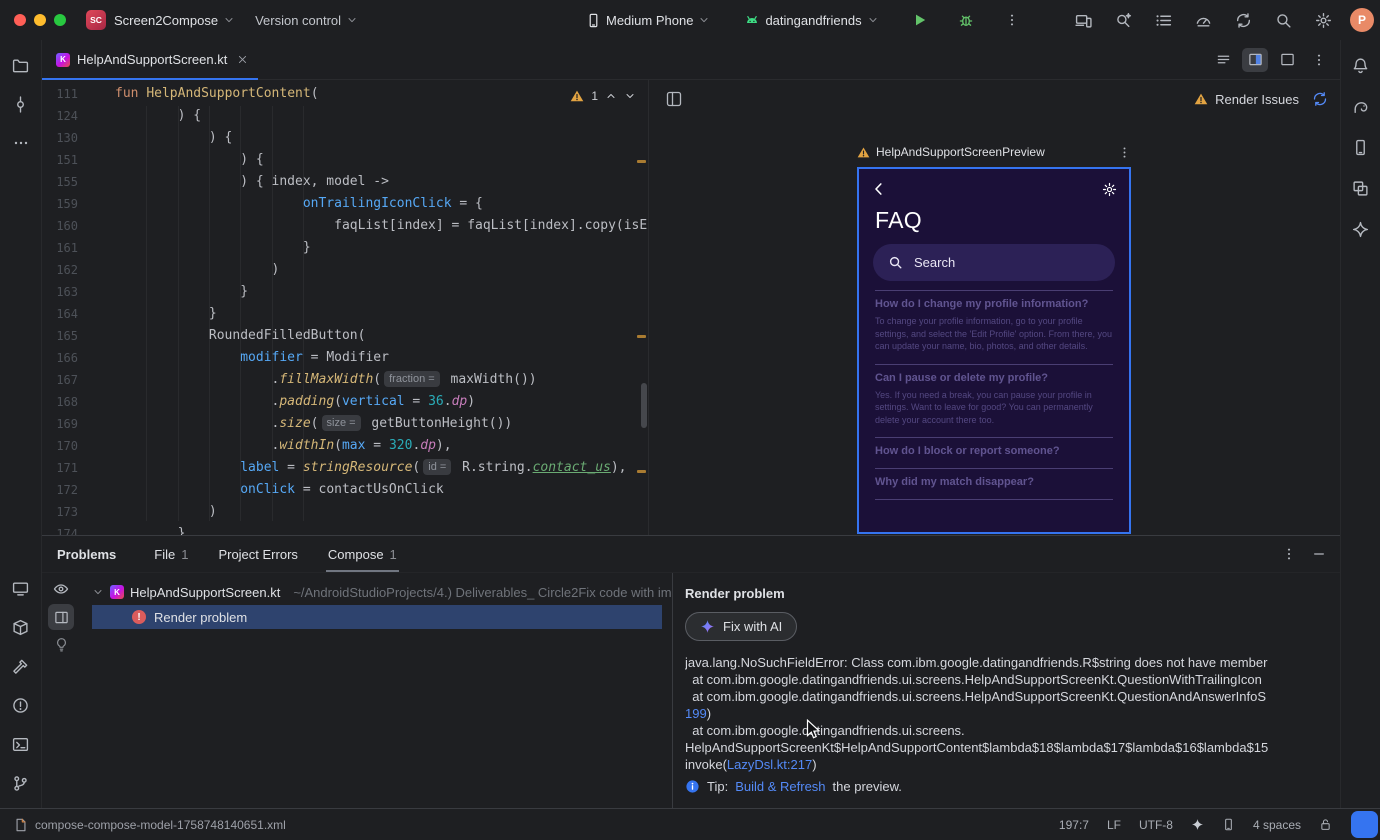 The width and height of the screenshot is (1380, 840). Describe the element at coordinates (60, 182) in the screenshot. I see `line-number: 155` at that location.